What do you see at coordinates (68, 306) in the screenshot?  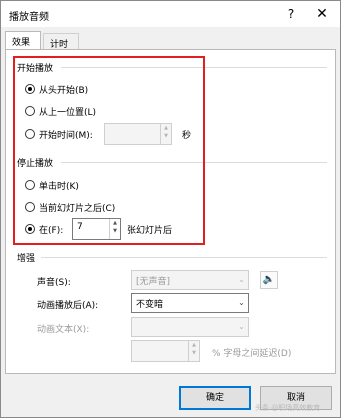 I see `after-animation-label: 动画播放后(A):` at bounding box center [68, 306].